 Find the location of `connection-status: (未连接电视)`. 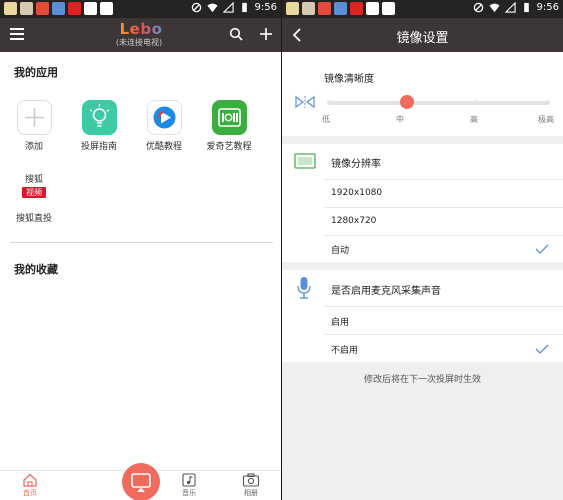

connection-status: (未连接电视) is located at coordinates (139, 42).